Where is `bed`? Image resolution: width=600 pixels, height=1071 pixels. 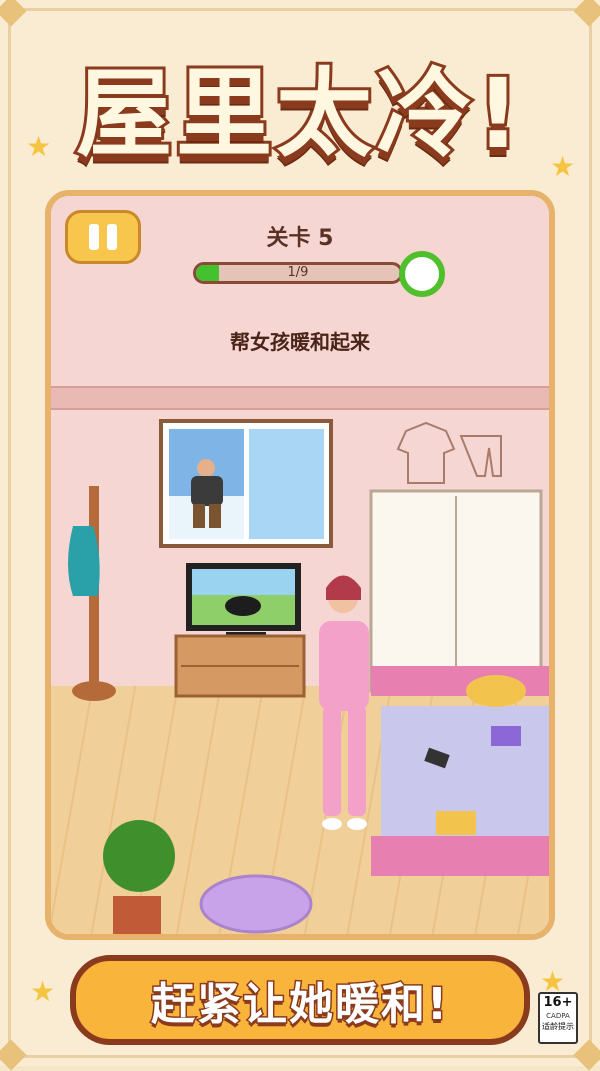 bed is located at coordinates (463, 771).